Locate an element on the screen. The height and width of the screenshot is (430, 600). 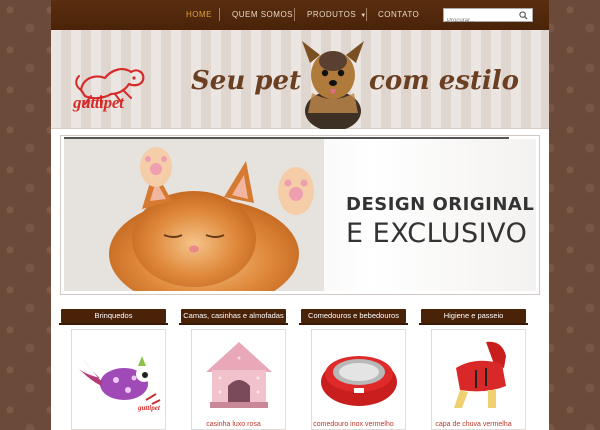
product-caption: casinha luxo rosa is located at coordinates (233, 424).